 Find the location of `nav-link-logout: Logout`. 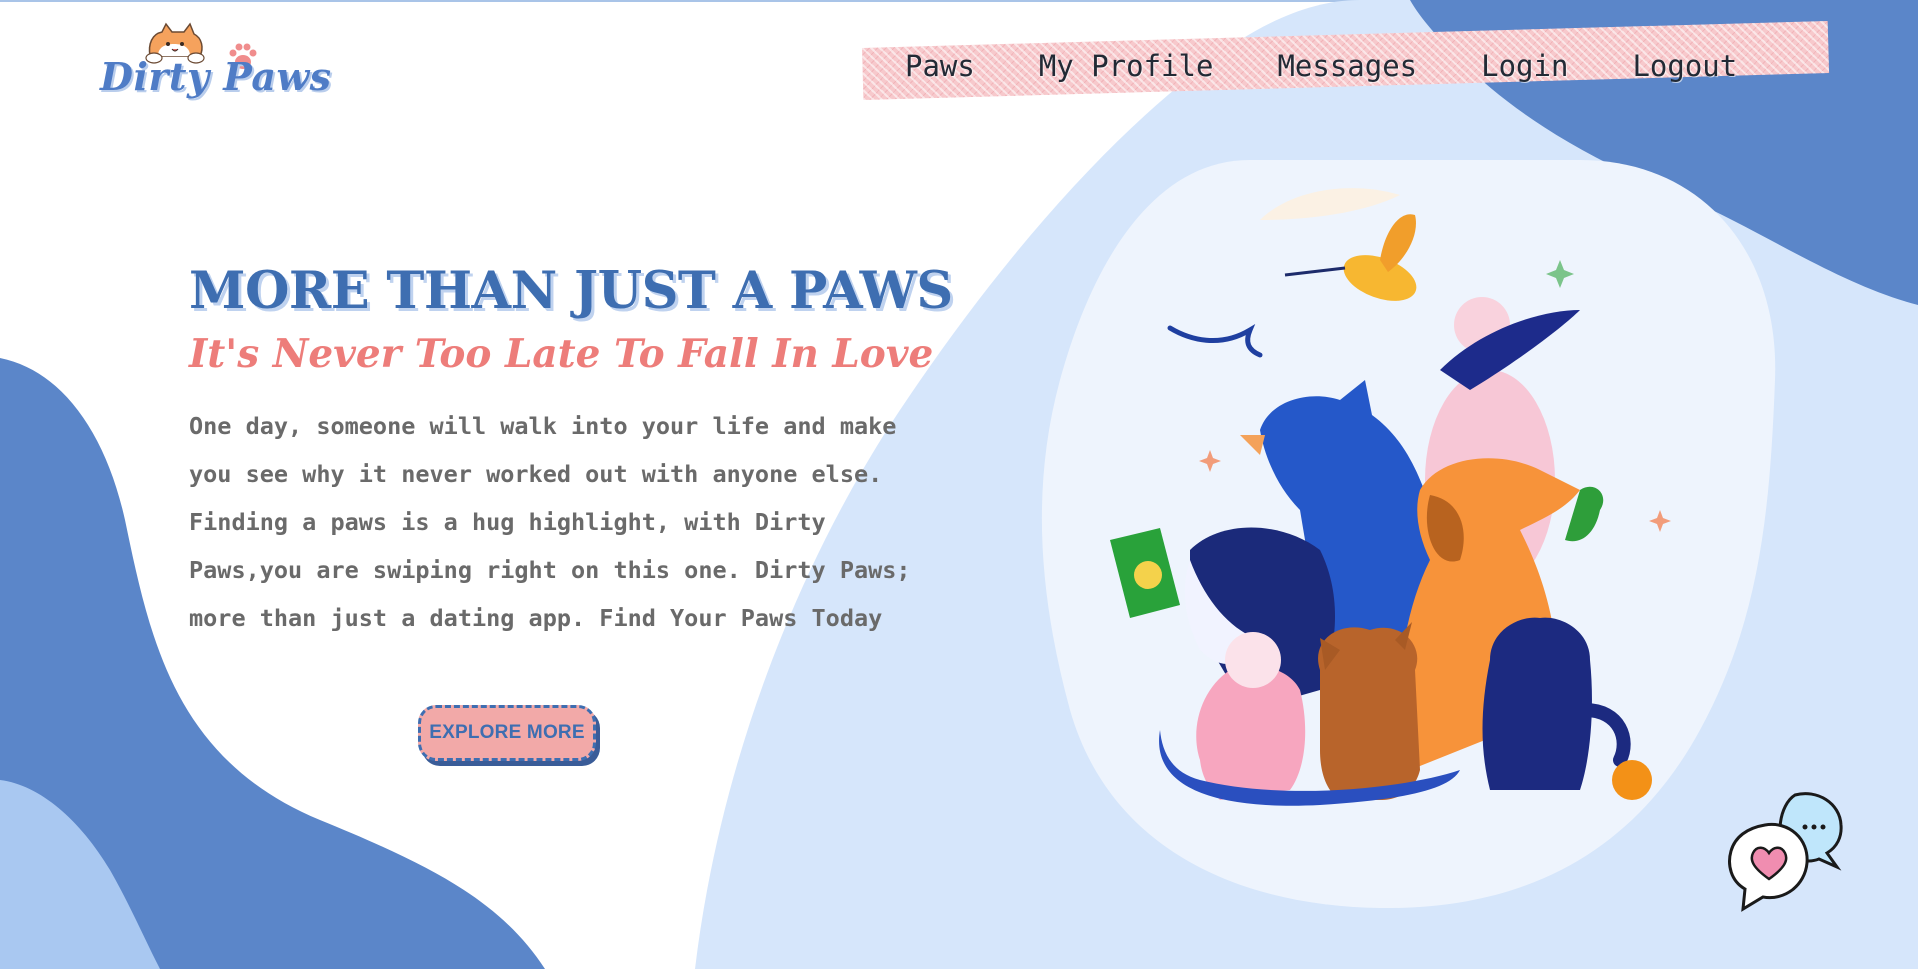

nav-link-logout: Logout is located at coordinates (1684, 66).